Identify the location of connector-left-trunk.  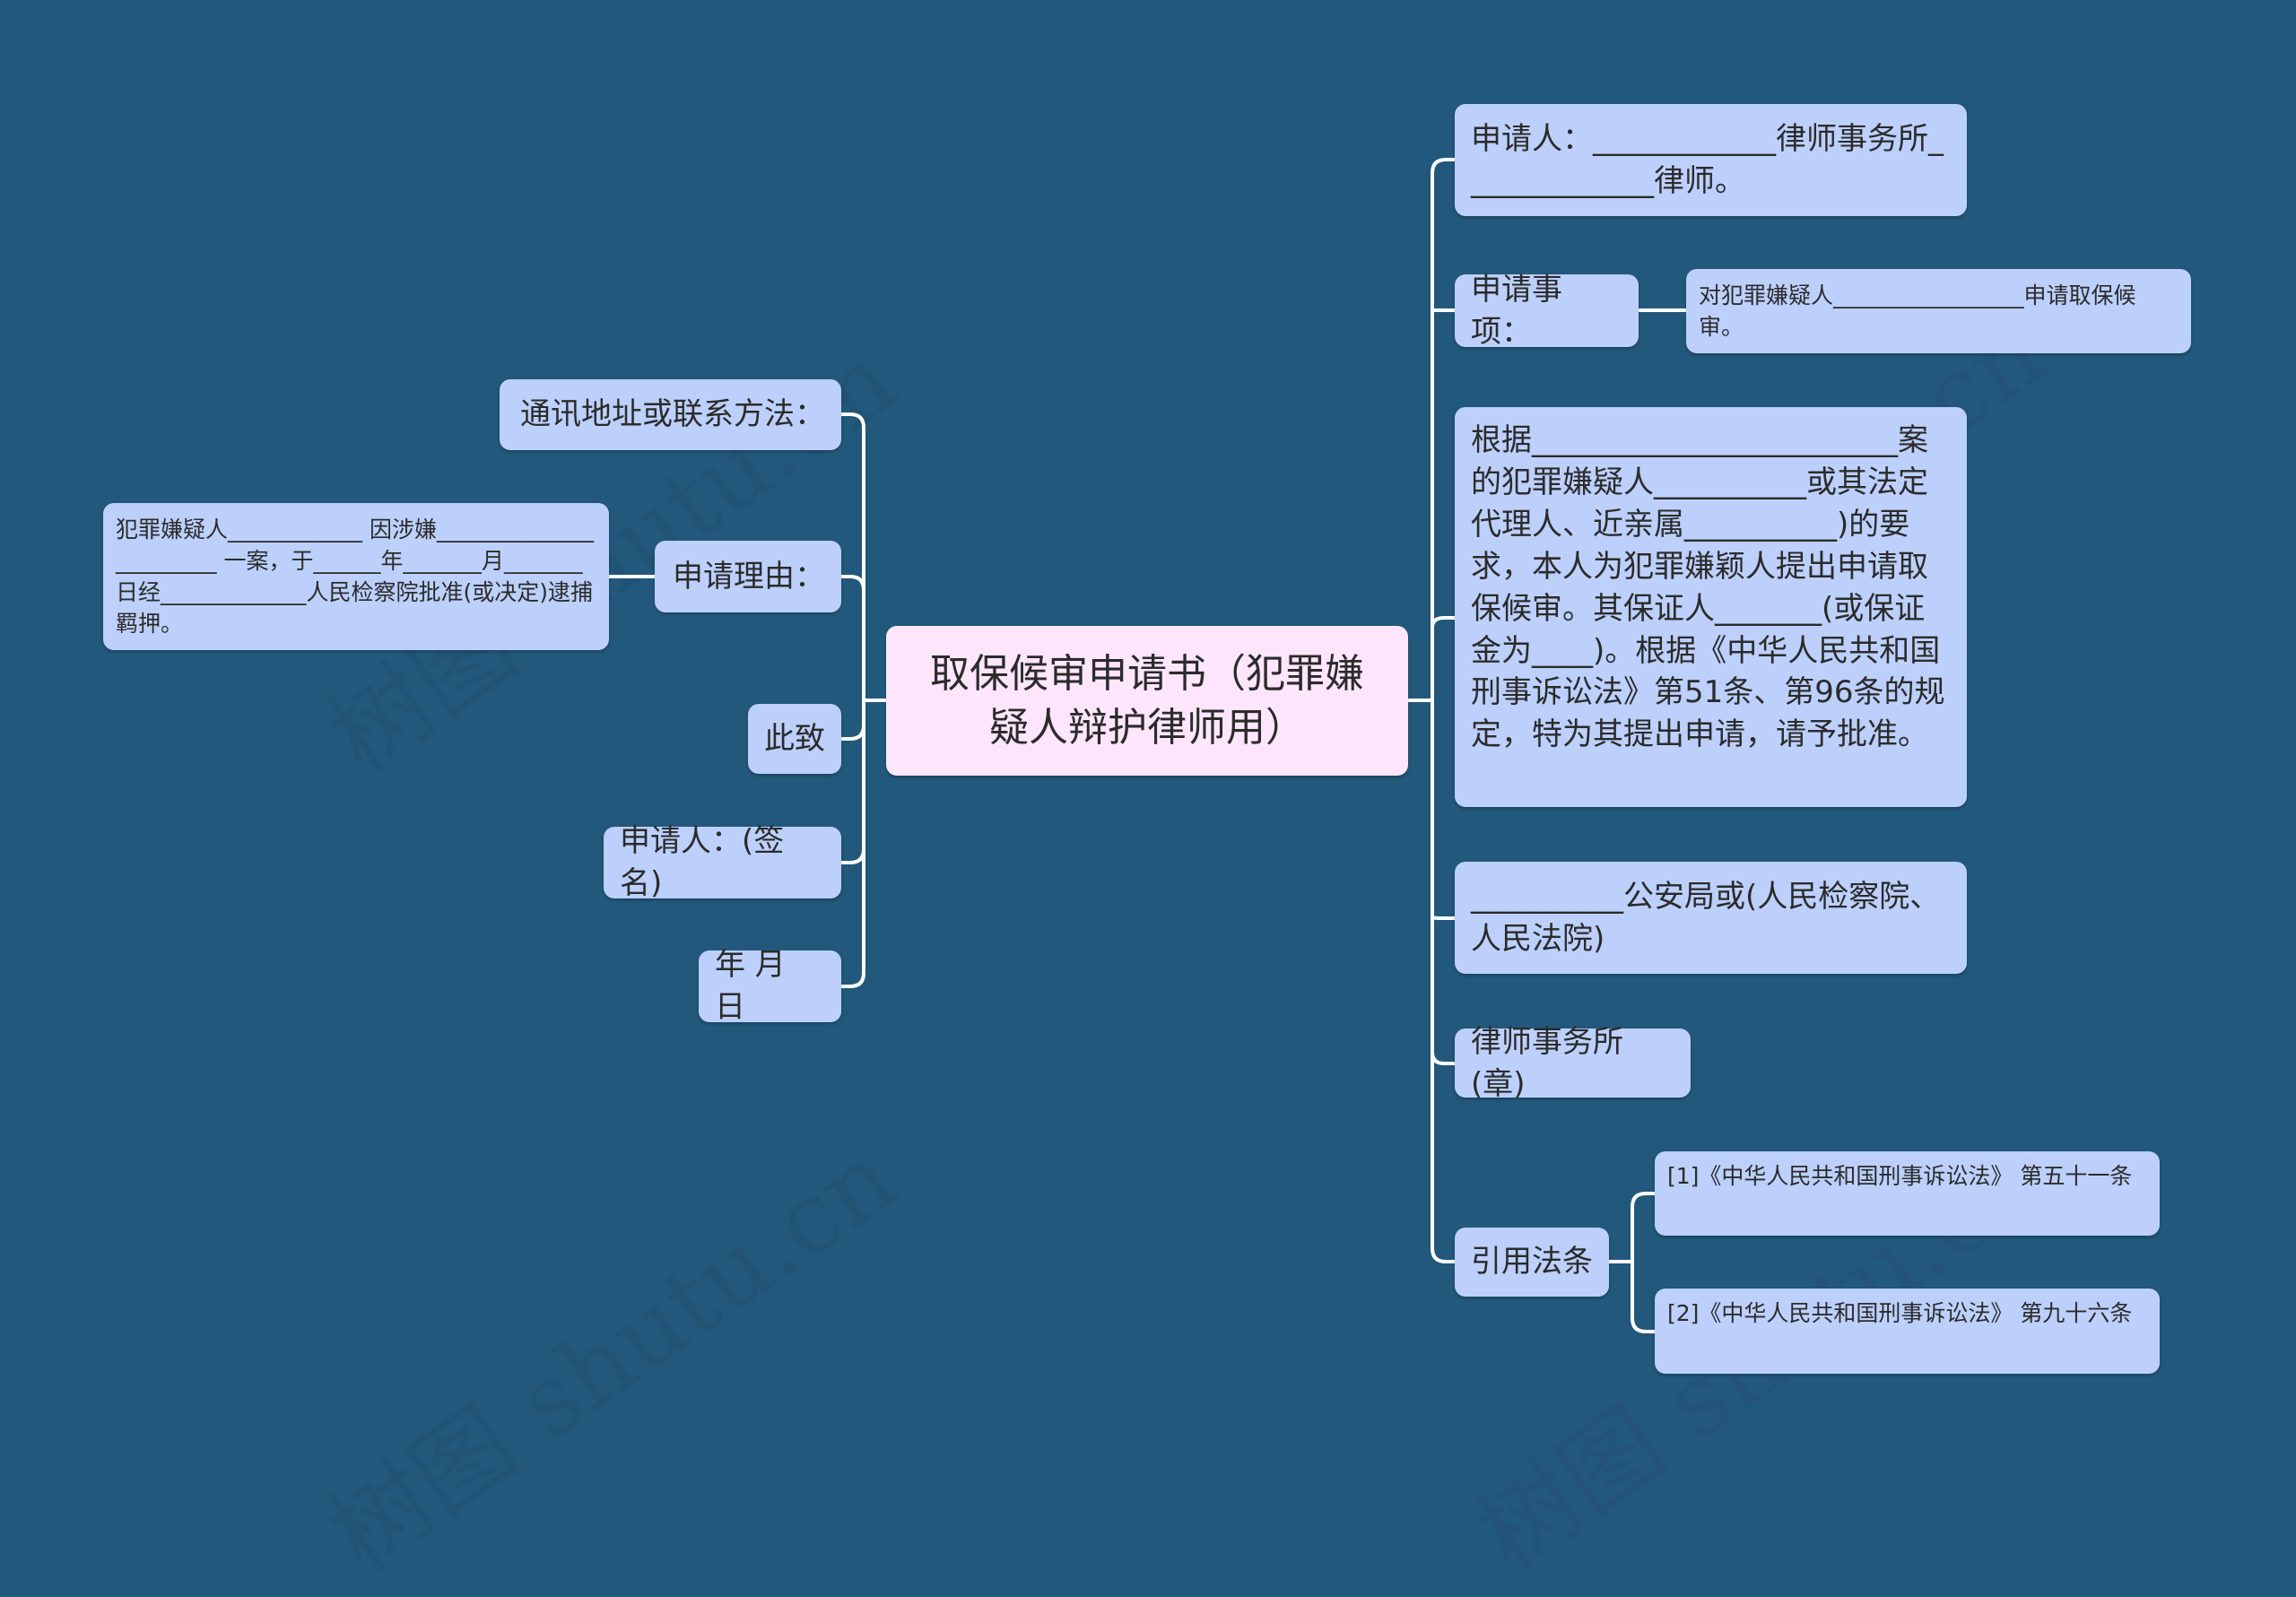
(853, 700).